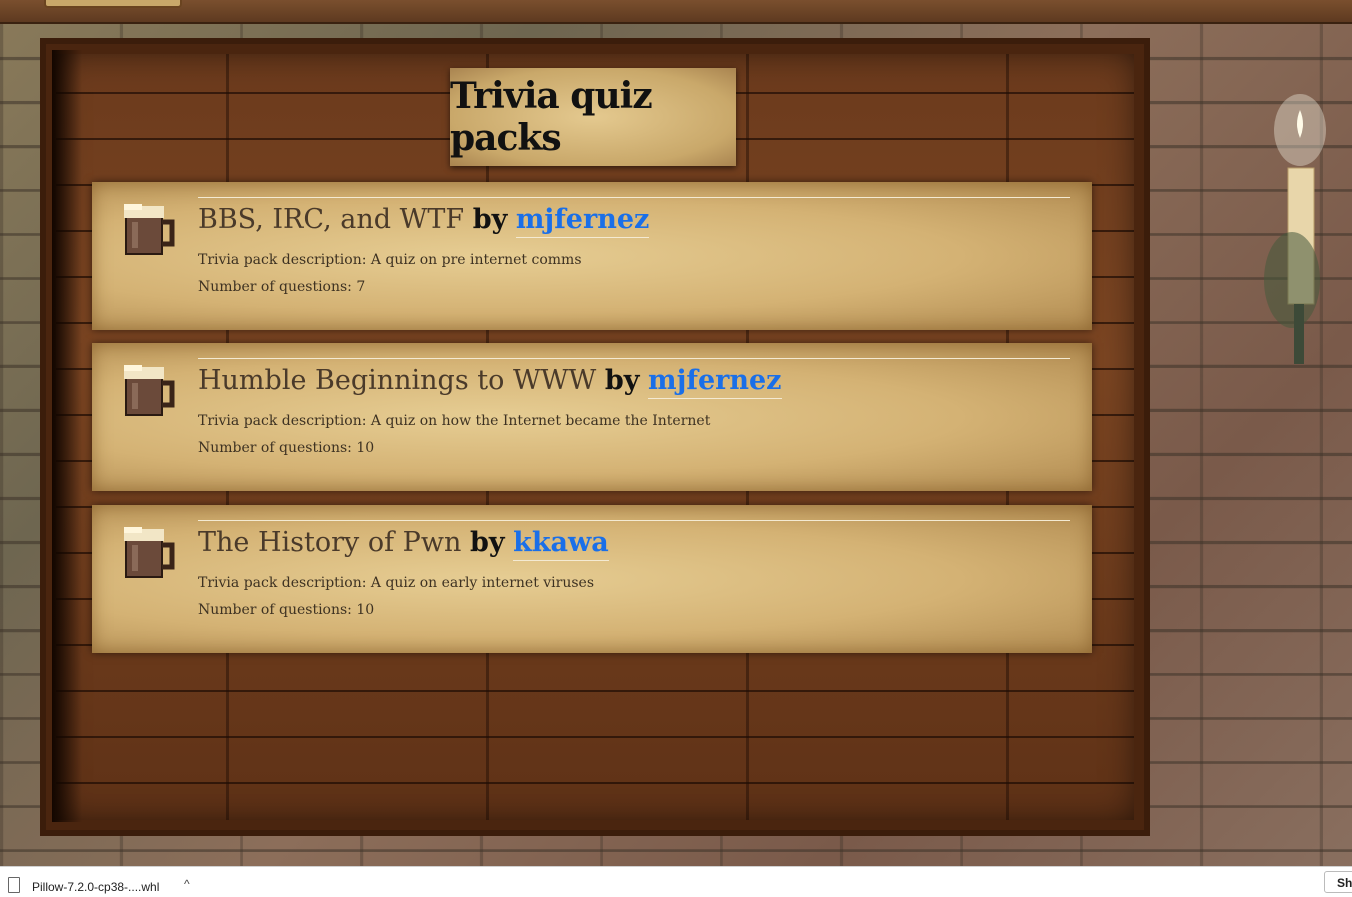  What do you see at coordinates (282, 287) in the screenshot?
I see `pack-question-count: Number of questions: 7` at bounding box center [282, 287].